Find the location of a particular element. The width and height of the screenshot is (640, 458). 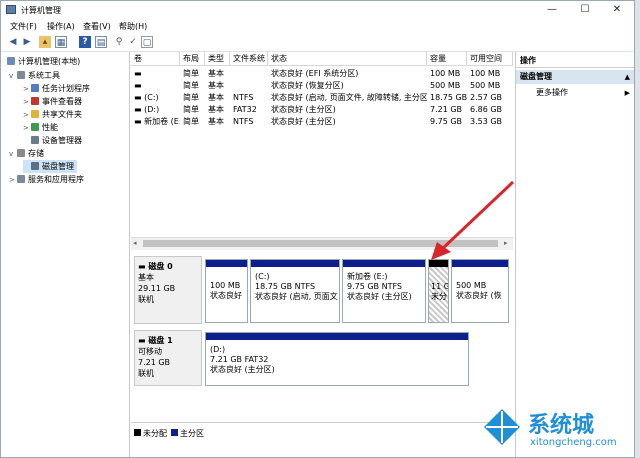

tree-services-applications: > 服务和应用程序 is located at coordinates (46, 179).